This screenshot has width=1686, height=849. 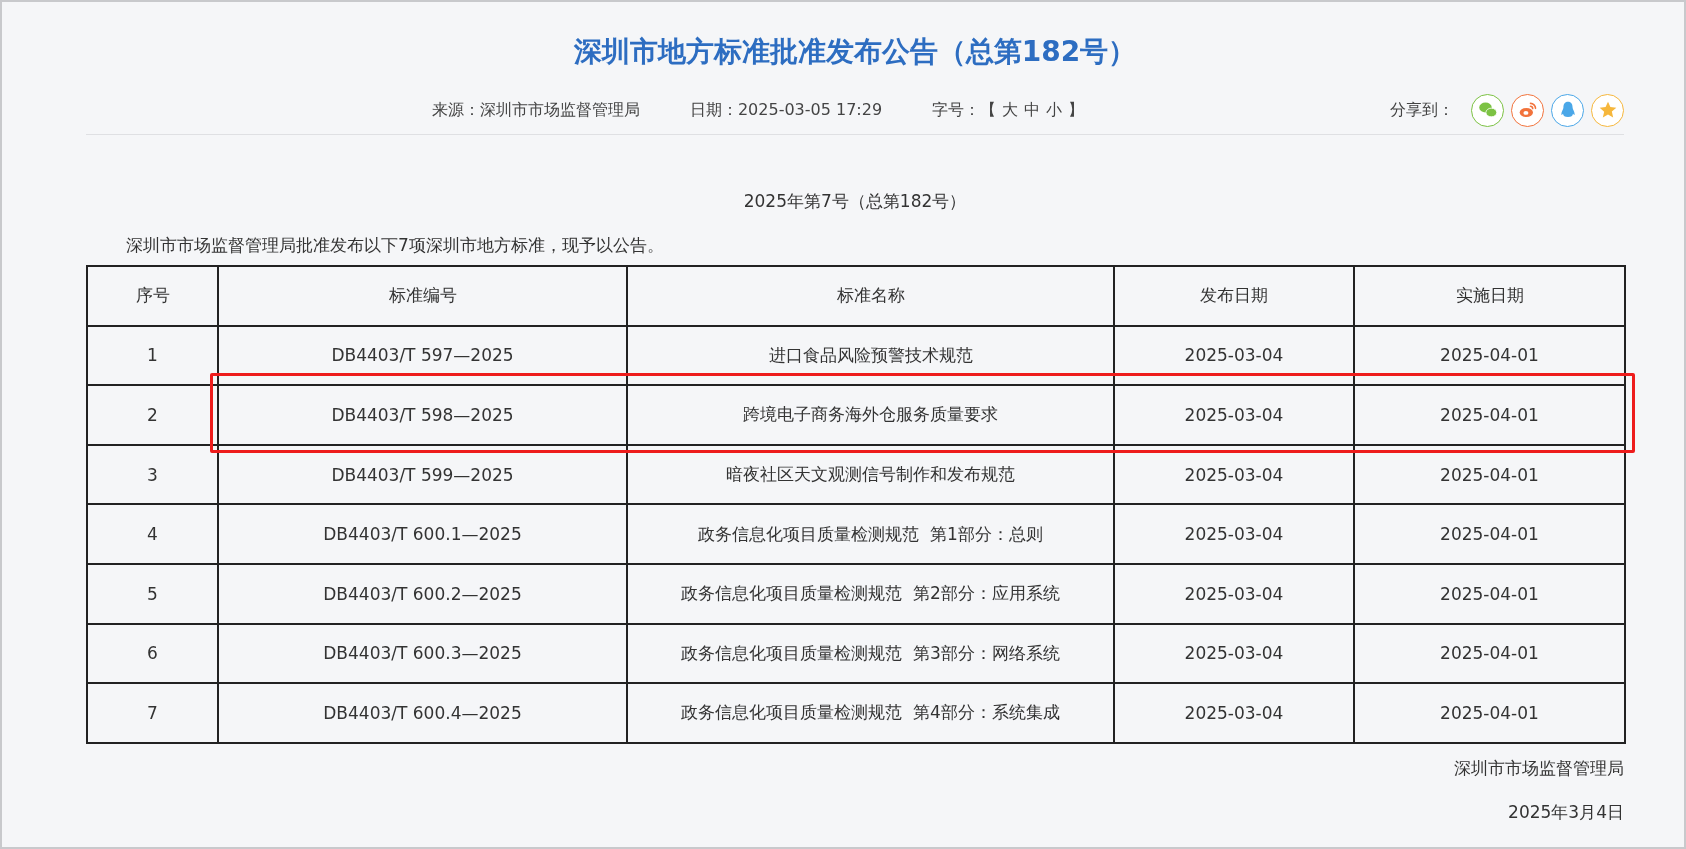 What do you see at coordinates (422, 296) in the screenshot?
I see `column-header: 标准编号` at bounding box center [422, 296].